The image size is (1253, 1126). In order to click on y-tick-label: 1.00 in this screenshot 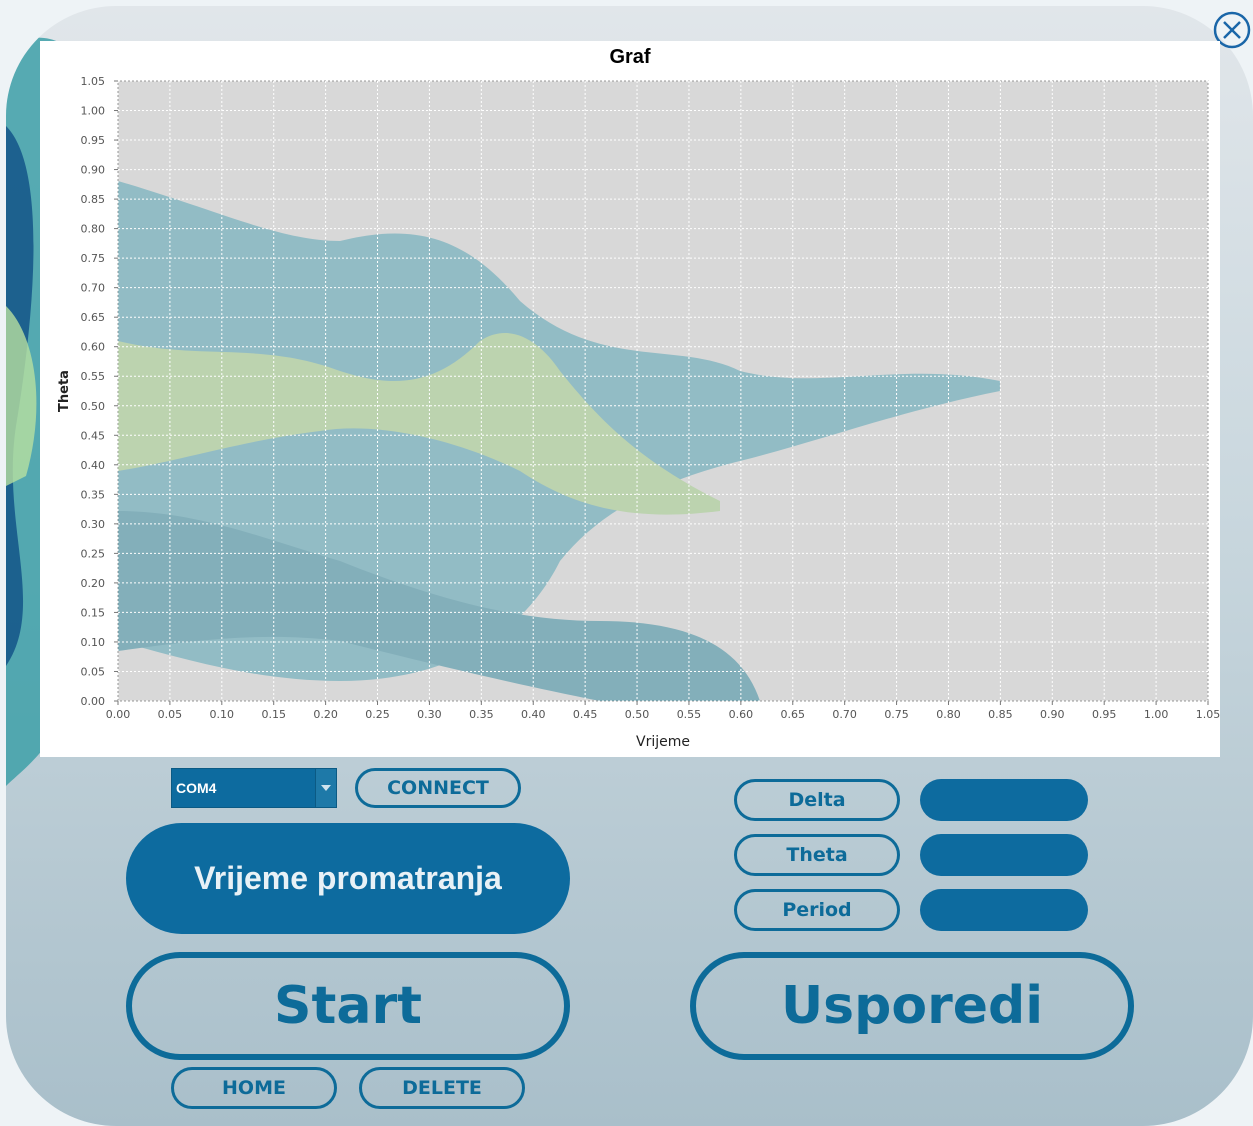, I will do `click(93, 111)`.